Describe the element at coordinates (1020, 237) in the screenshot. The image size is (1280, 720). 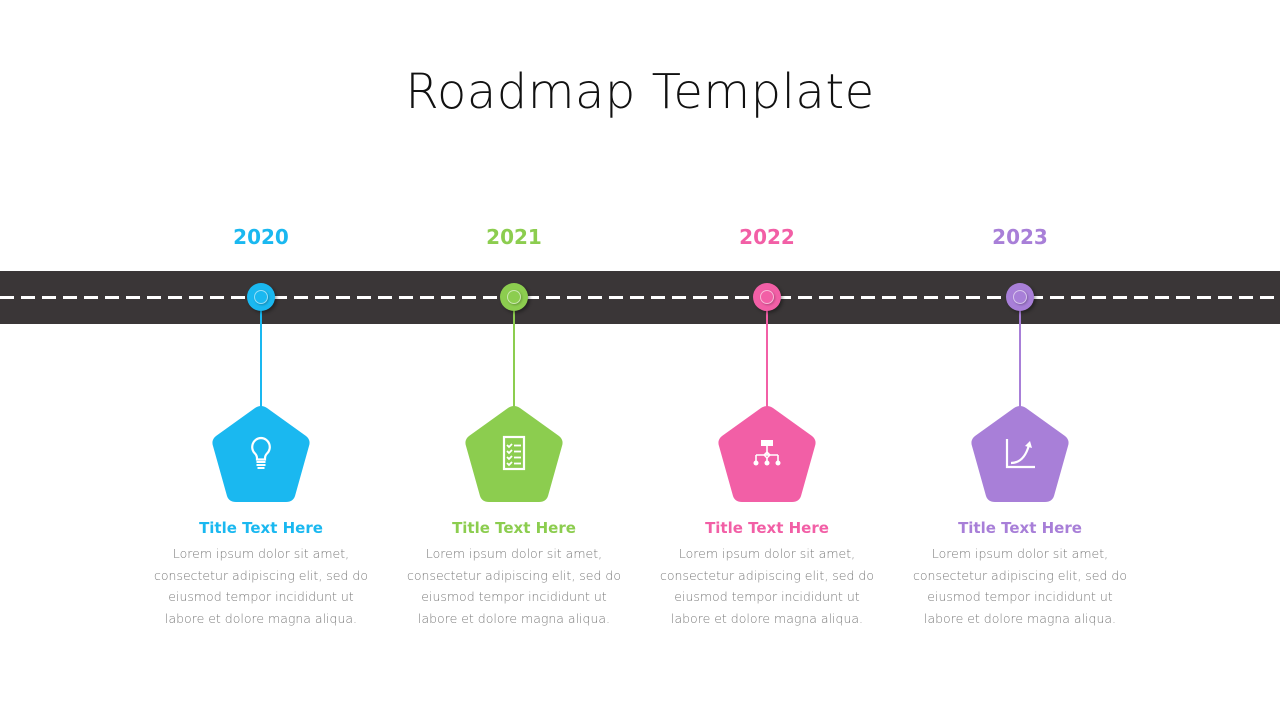
I see `milestone-year: 2023` at that location.